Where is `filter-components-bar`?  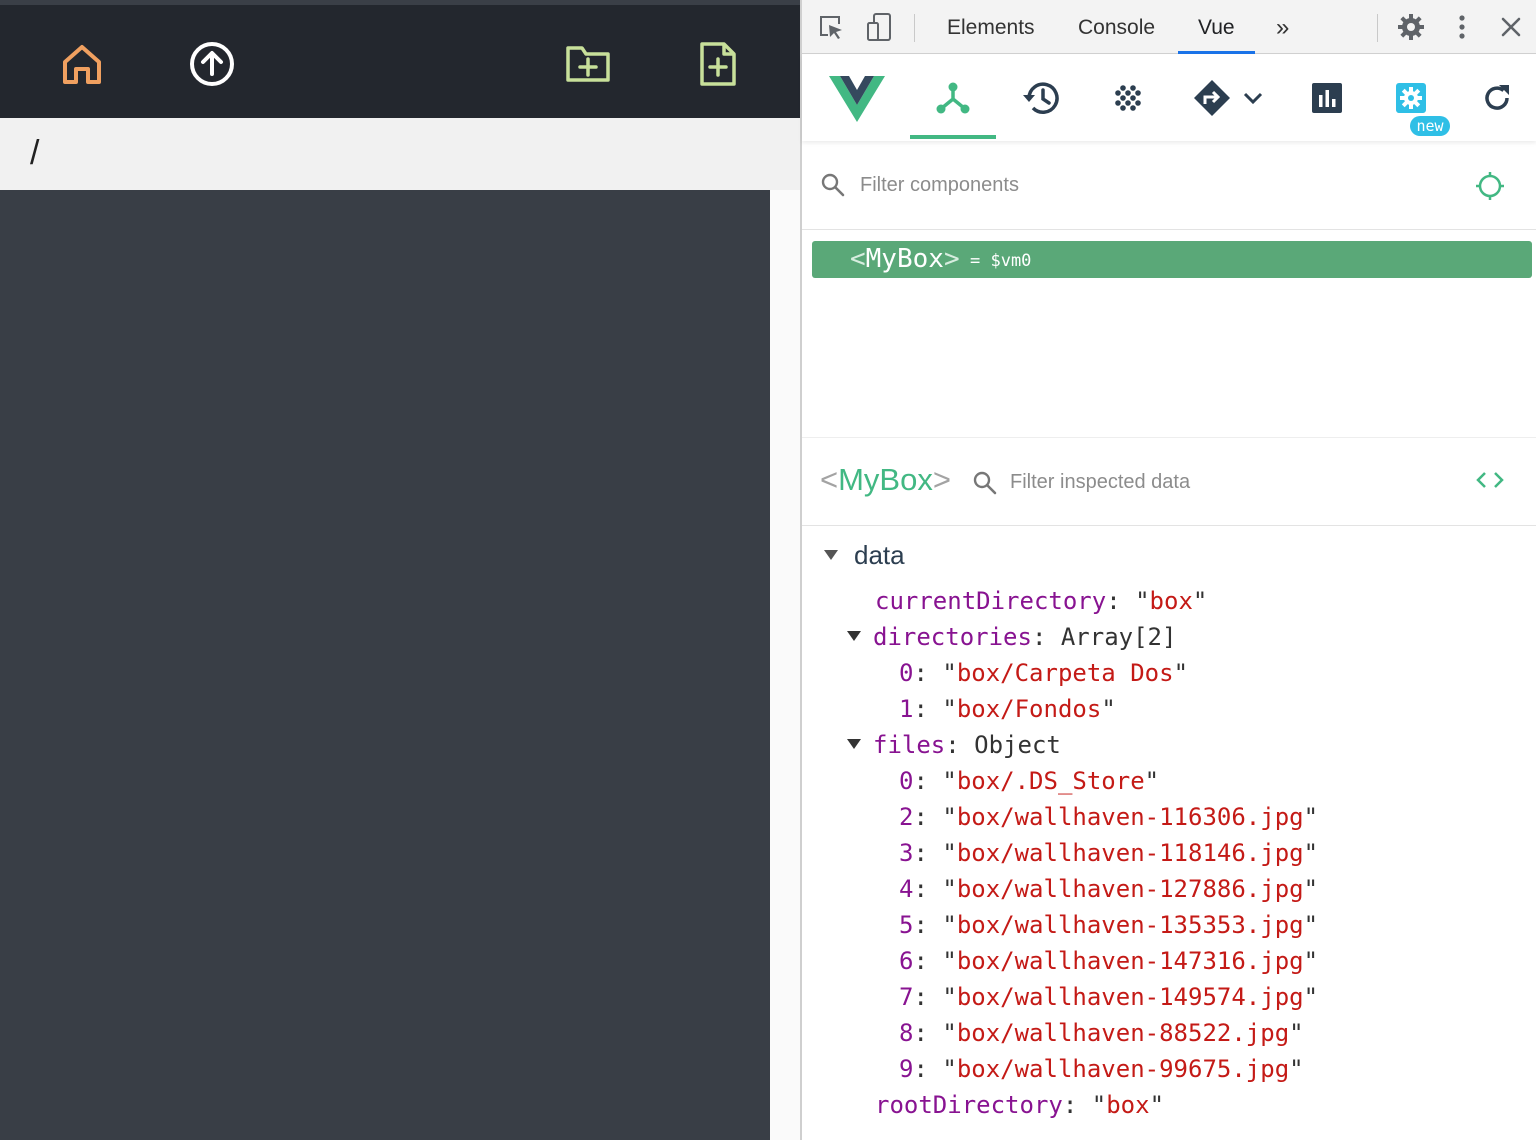
filter-components-bar is located at coordinates (1169, 186).